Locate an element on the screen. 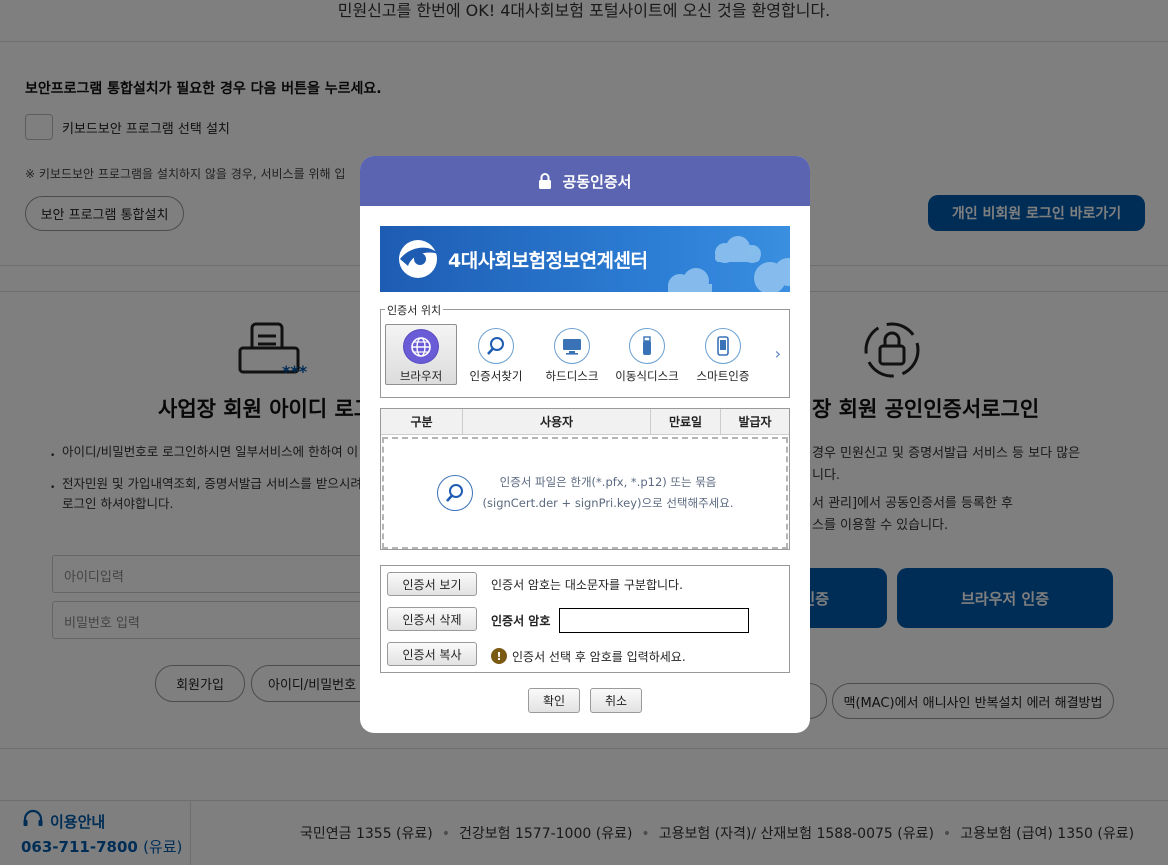 This screenshot has height=865, width=1168. column-header: 만료일 is located at coordinates (686, 421).